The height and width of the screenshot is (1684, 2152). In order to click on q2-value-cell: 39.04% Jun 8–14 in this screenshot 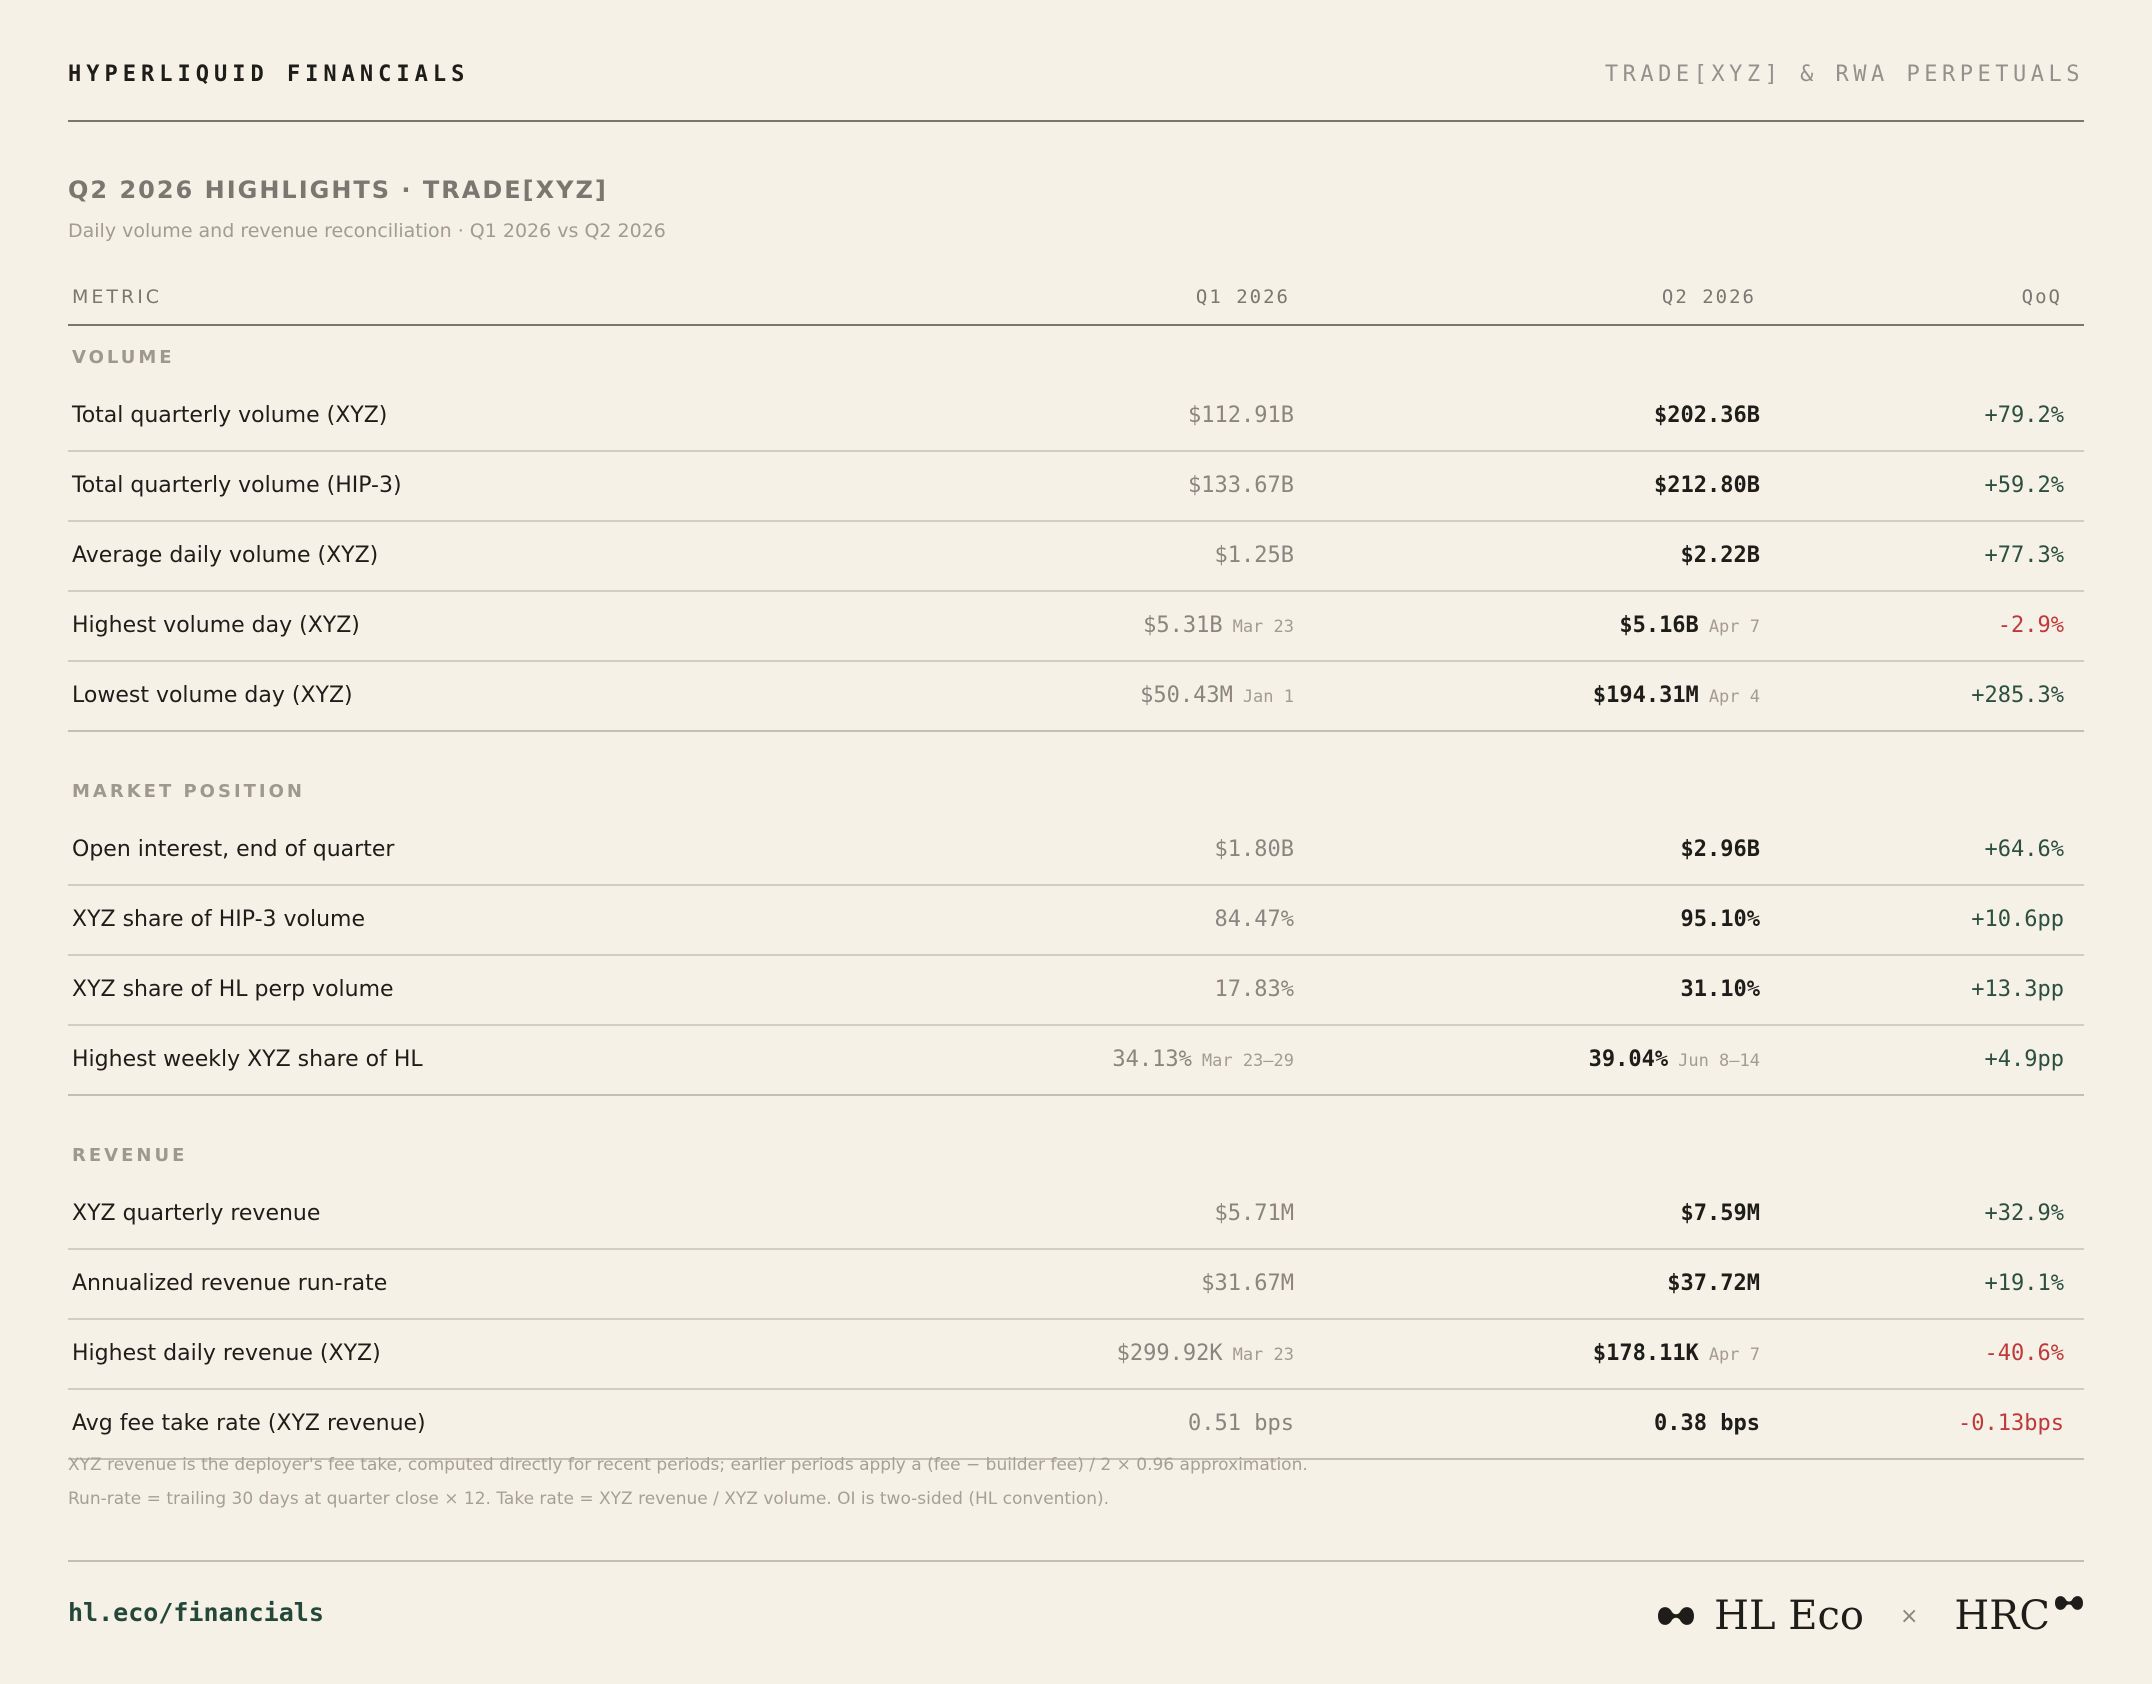, I will do `click(1674, 1060)`.